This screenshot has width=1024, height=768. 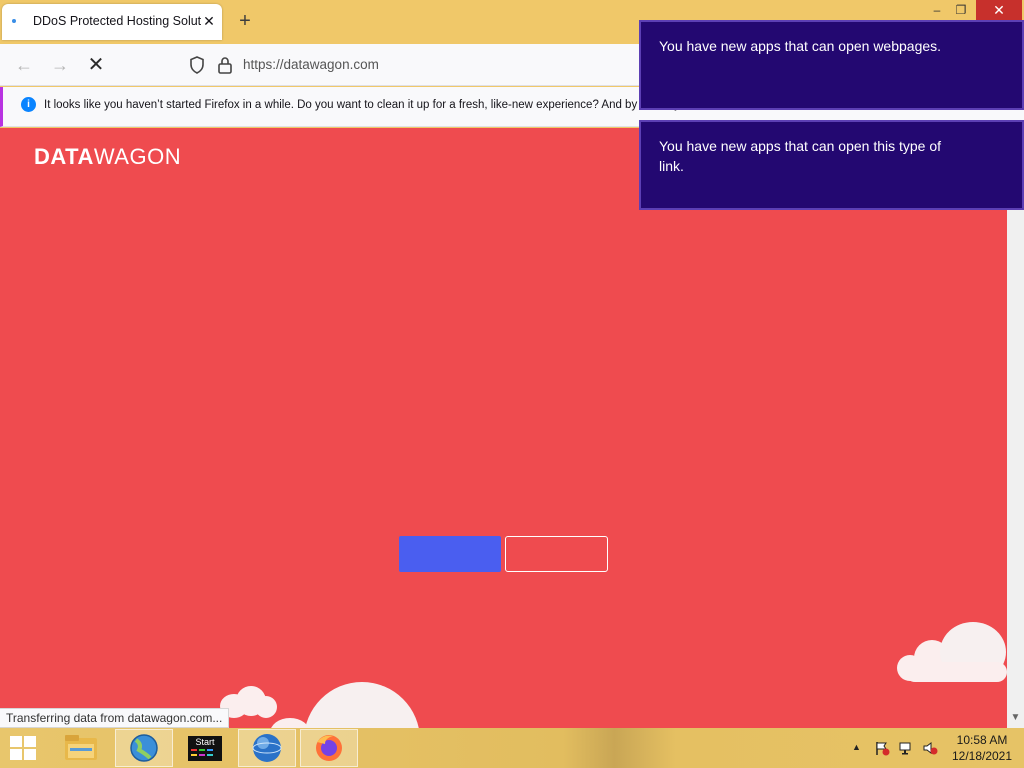 What do you see at coordinates (197, 65) in the screenshot?
I see `tracking-protection-shield-icon` at bounding box center [197, 65].